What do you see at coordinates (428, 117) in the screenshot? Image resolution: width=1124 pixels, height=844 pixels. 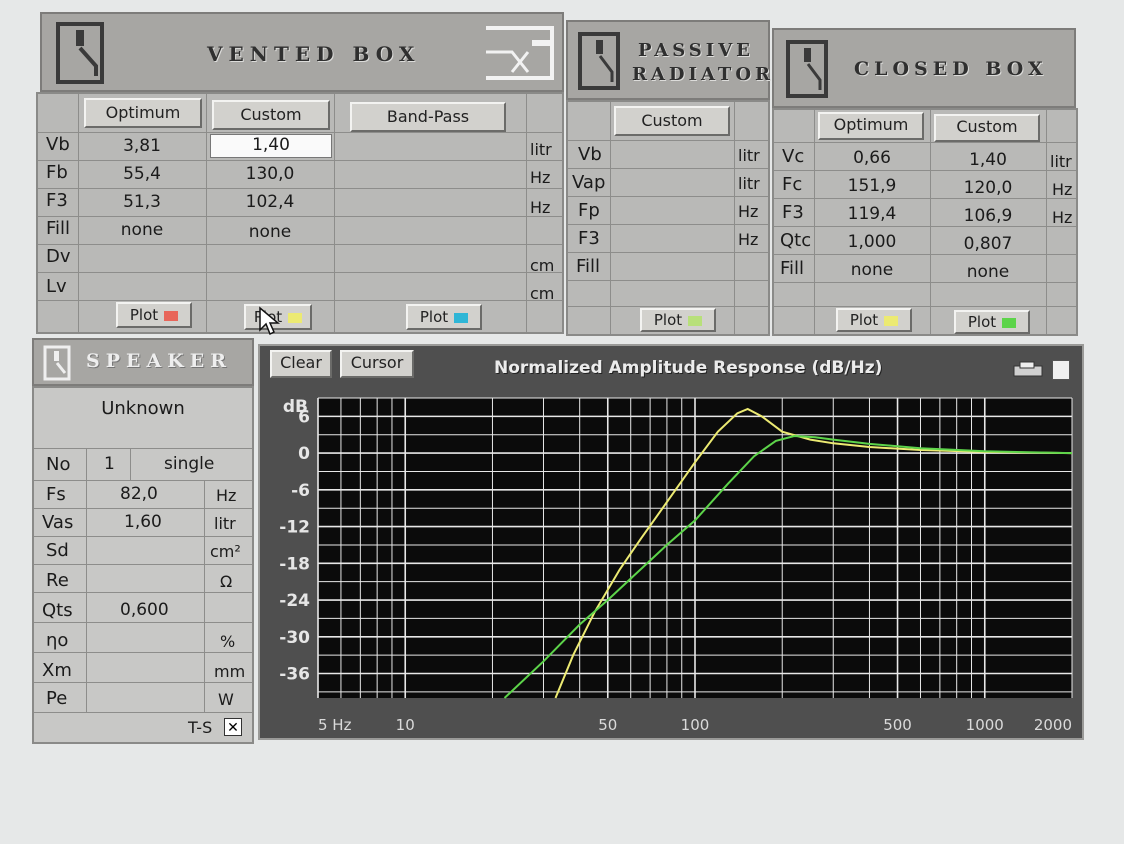 I see `vented-bandpass-button: Band-Pass` at bounding box center [428, 117].